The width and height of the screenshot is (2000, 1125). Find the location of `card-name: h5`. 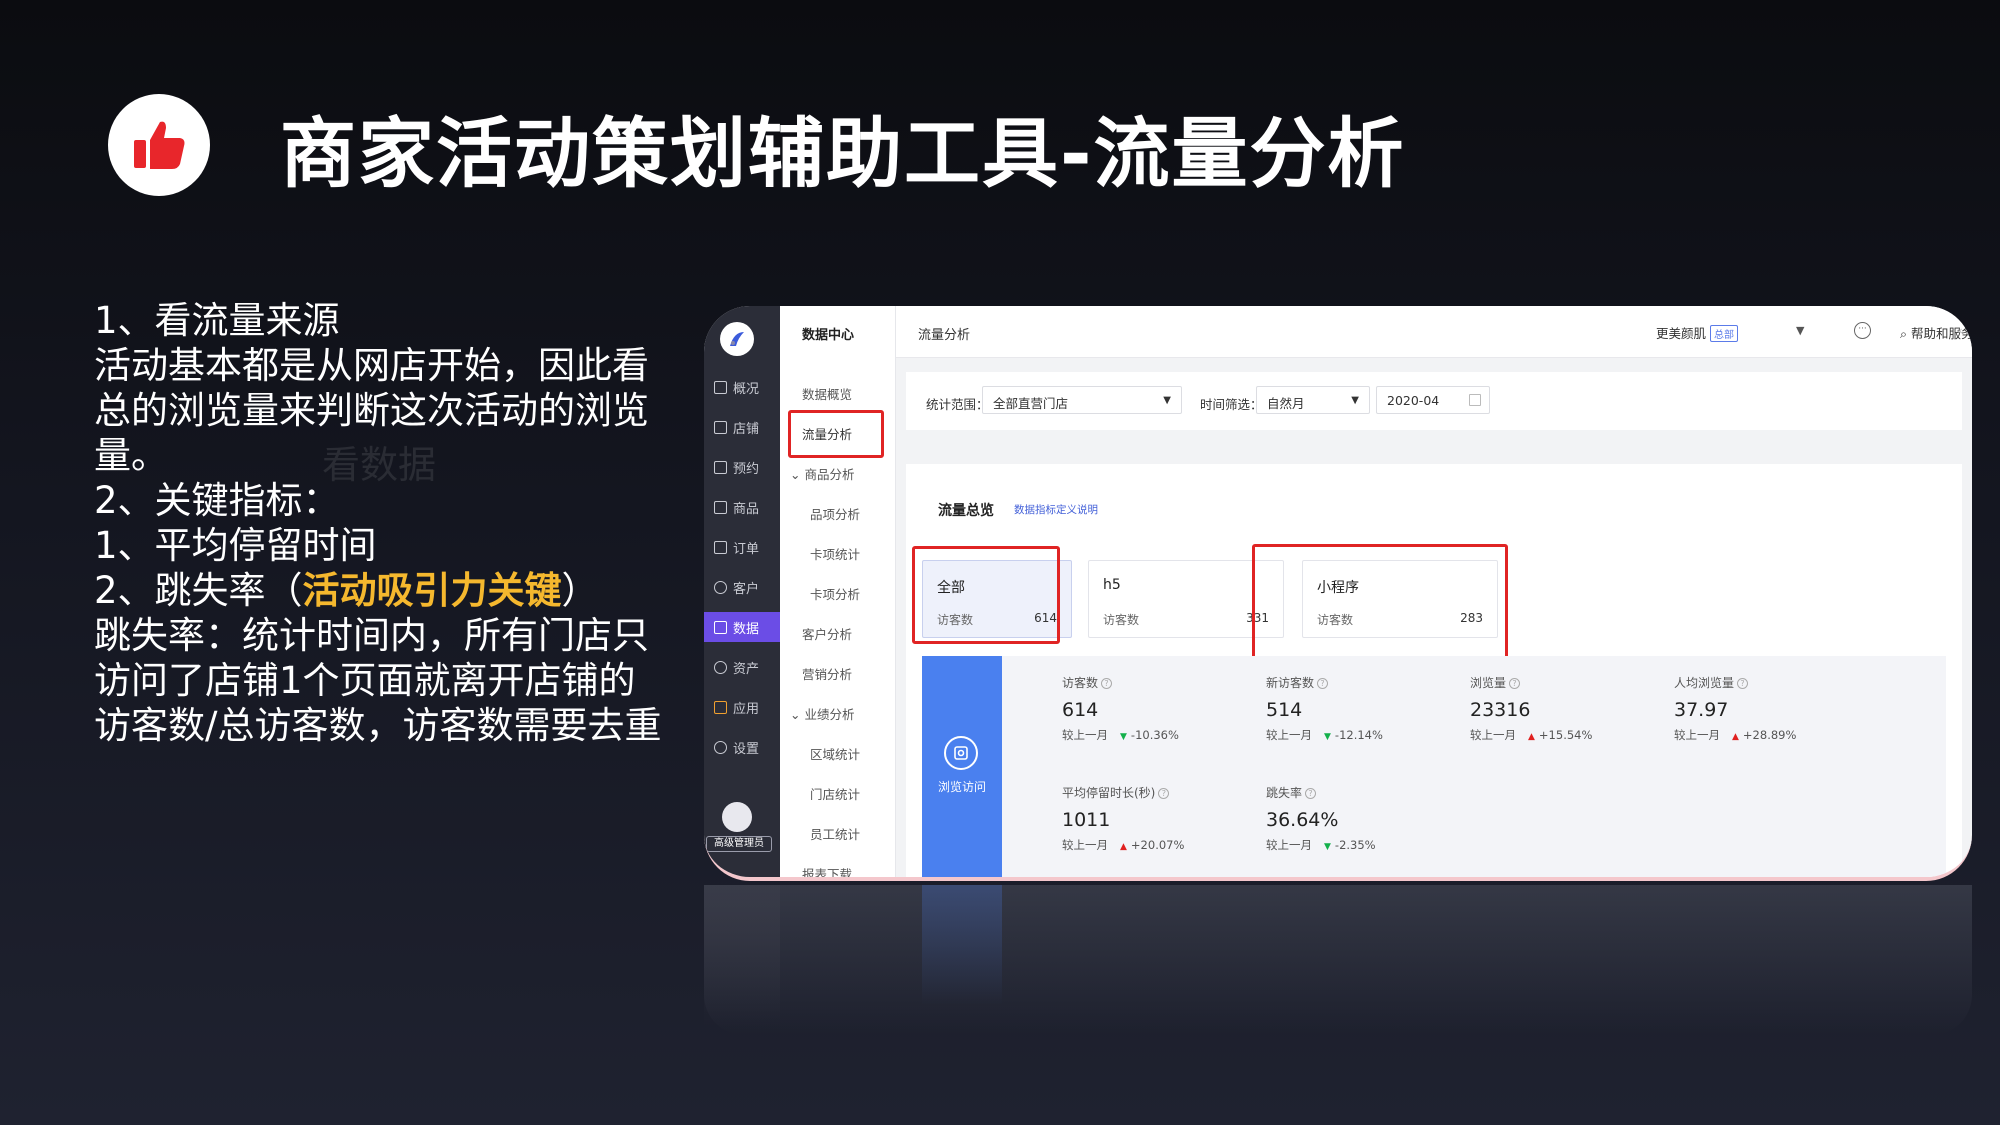

card-name: h5 is located at coordinates (1112, 585).